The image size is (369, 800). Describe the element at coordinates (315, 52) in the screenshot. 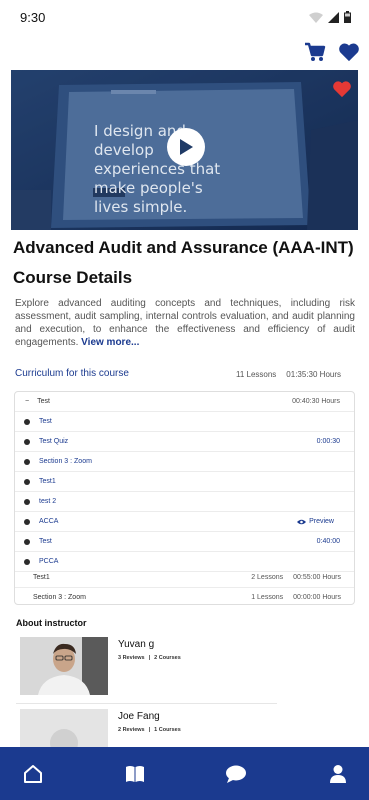

I see `cart-icon` at that location.